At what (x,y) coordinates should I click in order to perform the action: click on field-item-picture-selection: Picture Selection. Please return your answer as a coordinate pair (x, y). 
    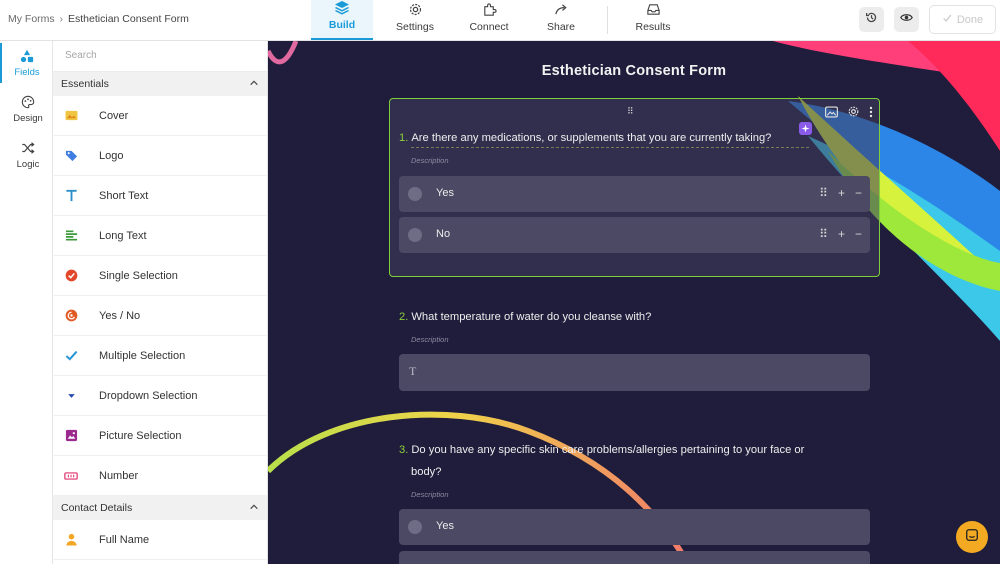
    Looking at the image, I should click on (160, 436).